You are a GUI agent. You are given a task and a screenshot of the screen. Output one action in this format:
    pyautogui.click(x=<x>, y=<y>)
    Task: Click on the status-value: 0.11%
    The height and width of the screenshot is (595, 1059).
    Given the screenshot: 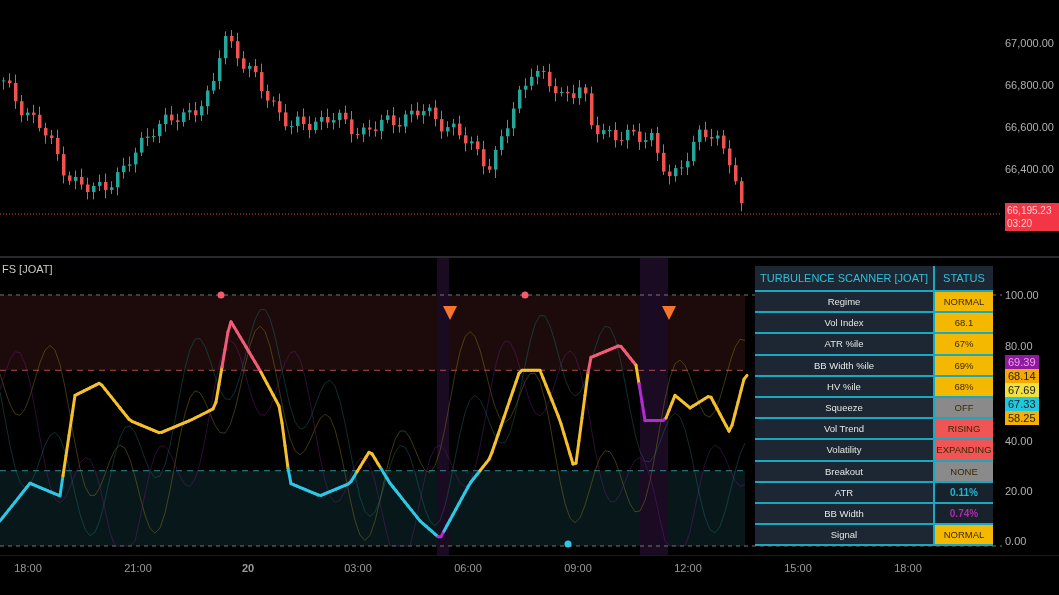 What is the action you would take?
    pyautogui.click(x=964, y=492)
    